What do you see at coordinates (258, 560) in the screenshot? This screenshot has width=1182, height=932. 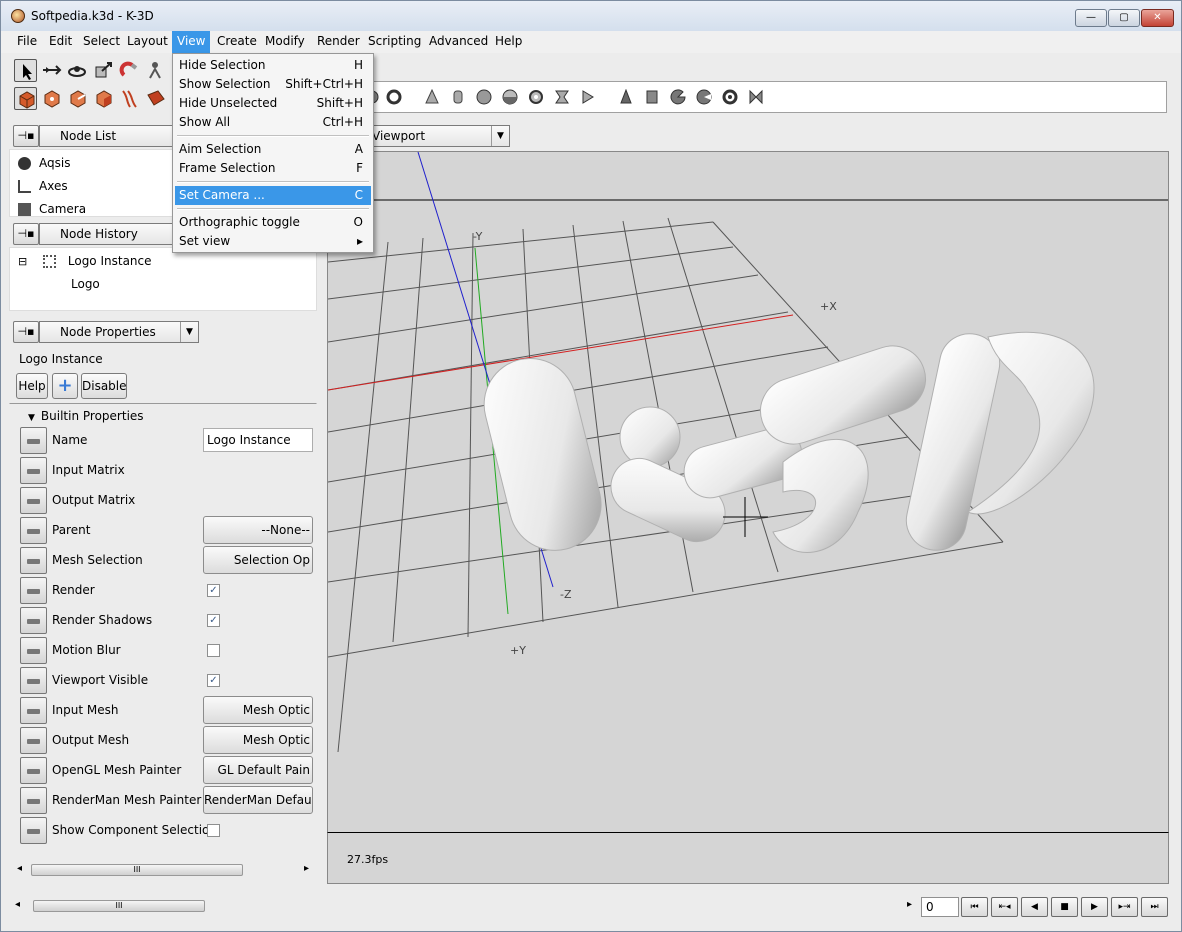 I see `property-value-button: Selection Op` at bounding box center [258, 560].